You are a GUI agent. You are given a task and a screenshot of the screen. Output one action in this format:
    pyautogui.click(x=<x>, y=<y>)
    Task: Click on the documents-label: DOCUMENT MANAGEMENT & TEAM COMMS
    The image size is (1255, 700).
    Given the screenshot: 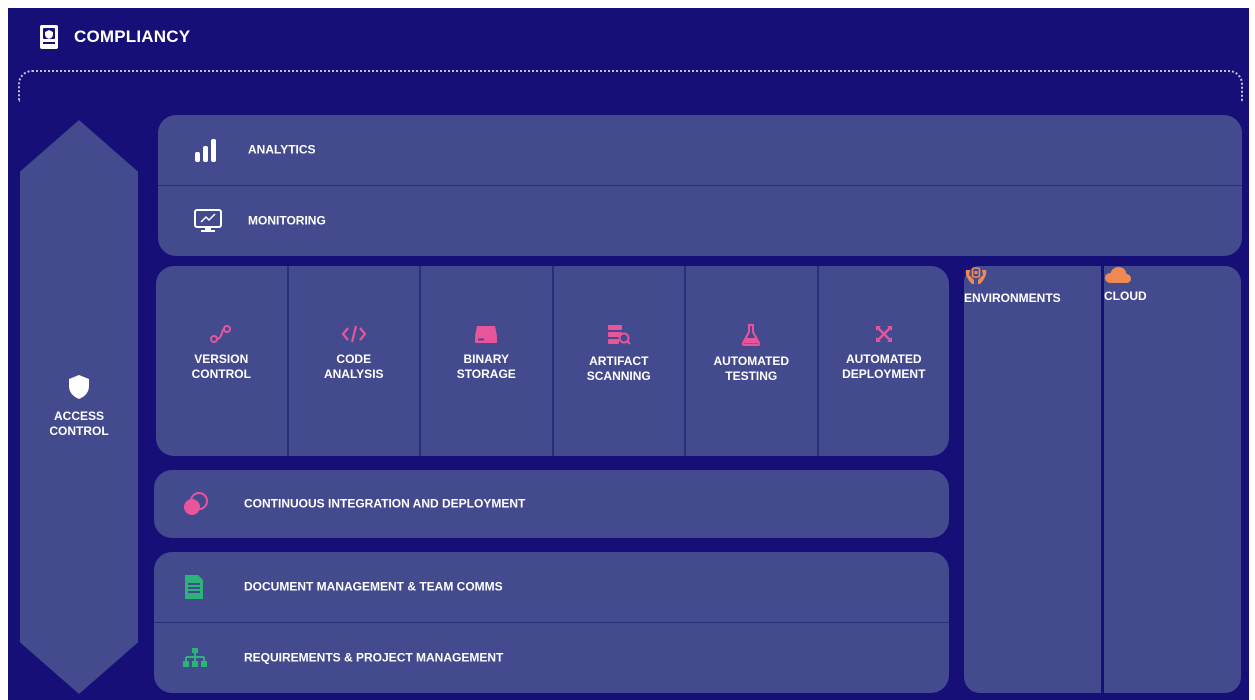 What is the action you would take?
    pyautogui.click(x=373, y=586)
    